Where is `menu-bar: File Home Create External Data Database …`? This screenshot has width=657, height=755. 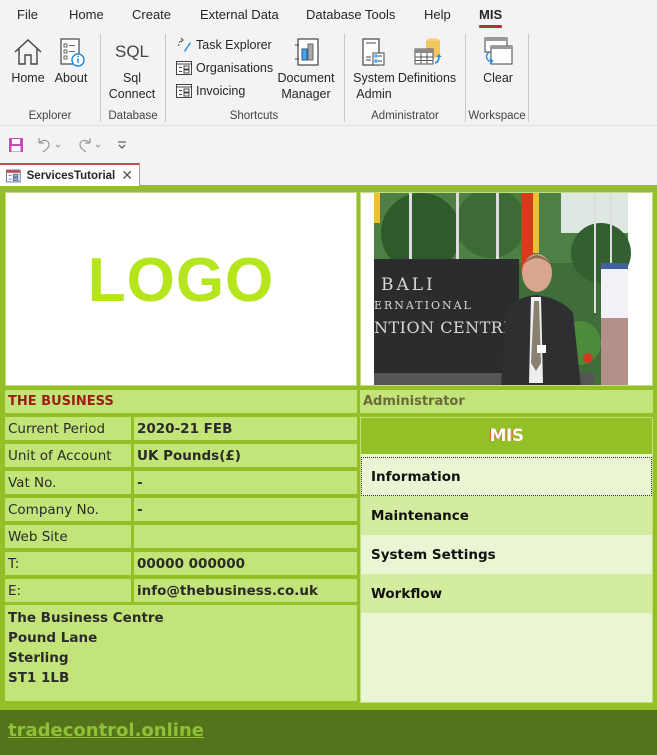 menu-bar: File Home Create External Data Database … is located at coordinates (328, 15).